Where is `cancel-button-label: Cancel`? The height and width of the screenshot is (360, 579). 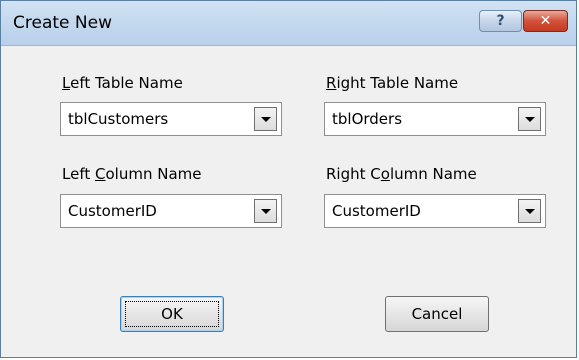 cancel-button-label: Cancel is located at coordinates (437, 314).